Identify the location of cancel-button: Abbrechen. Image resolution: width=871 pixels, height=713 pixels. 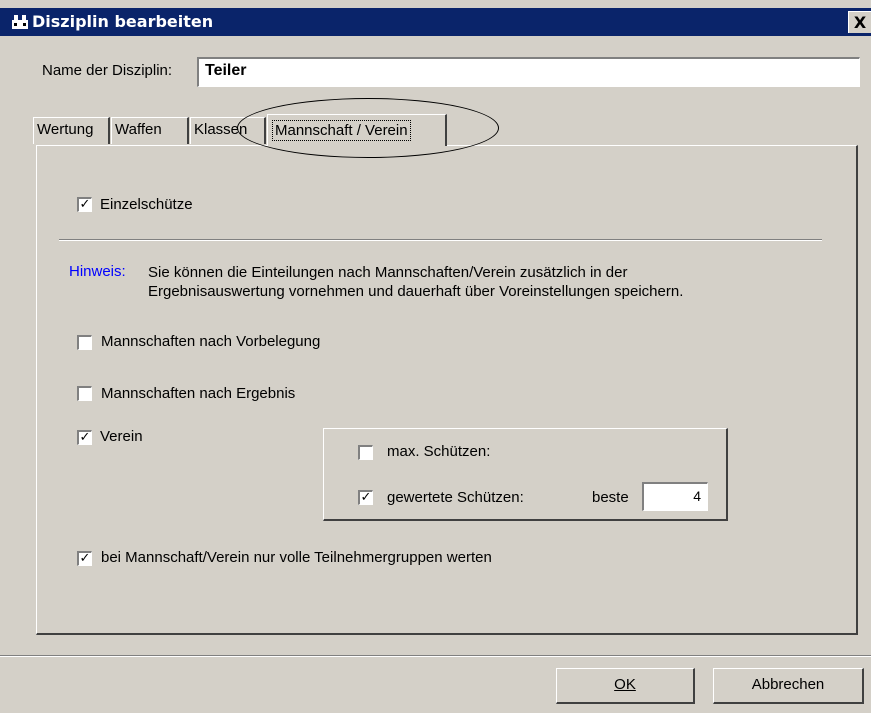
(788, 686).